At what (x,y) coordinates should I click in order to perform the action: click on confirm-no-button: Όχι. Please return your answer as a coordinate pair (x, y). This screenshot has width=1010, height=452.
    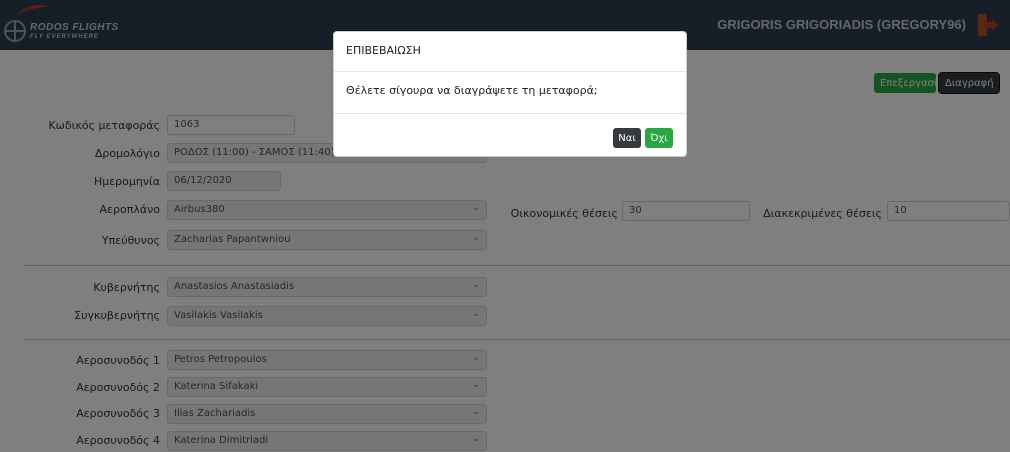
    Looking at the image, I should click on (659, 138).